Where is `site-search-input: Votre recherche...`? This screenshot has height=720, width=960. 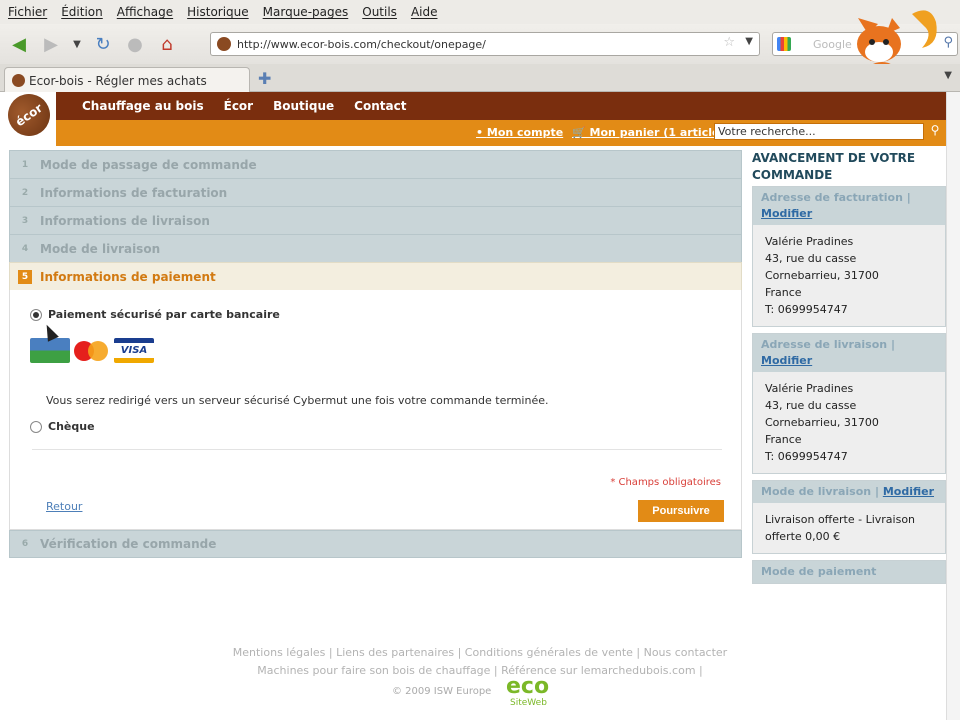
site-search-input: Votre recherche... is located at coordinates (819, 131).